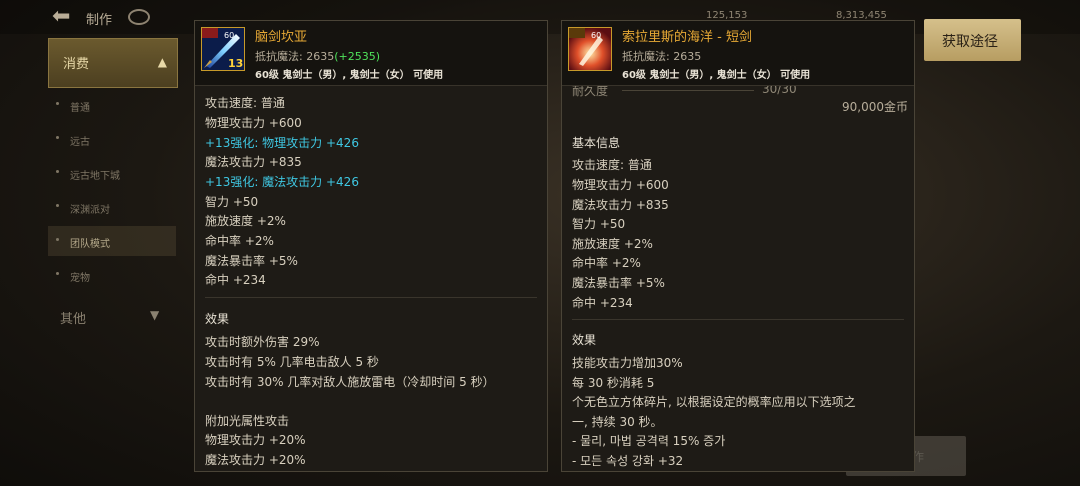  Describe the element at coordinates (617, 422) in the screenshot. I see `effect-line: 一, 持续 30 秒。` at that location.